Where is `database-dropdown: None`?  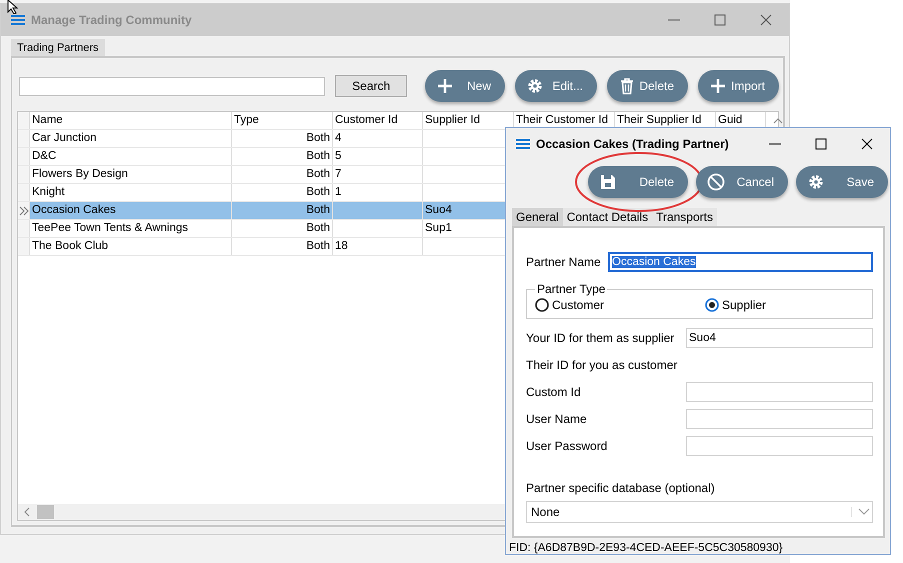
database-dropdown: None is located at coordinates (699, 512).